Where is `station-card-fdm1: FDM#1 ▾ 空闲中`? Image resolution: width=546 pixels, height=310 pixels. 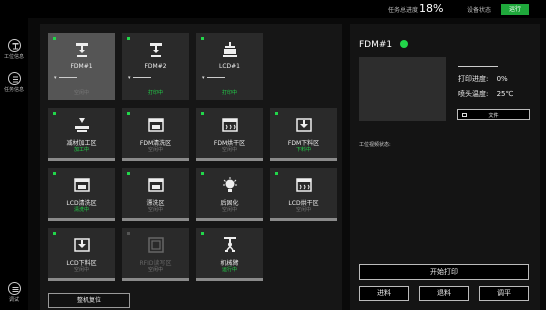 station-card-fdm1: FDM#1 ▾ 空闲中 is located at coordinates (81, 66).